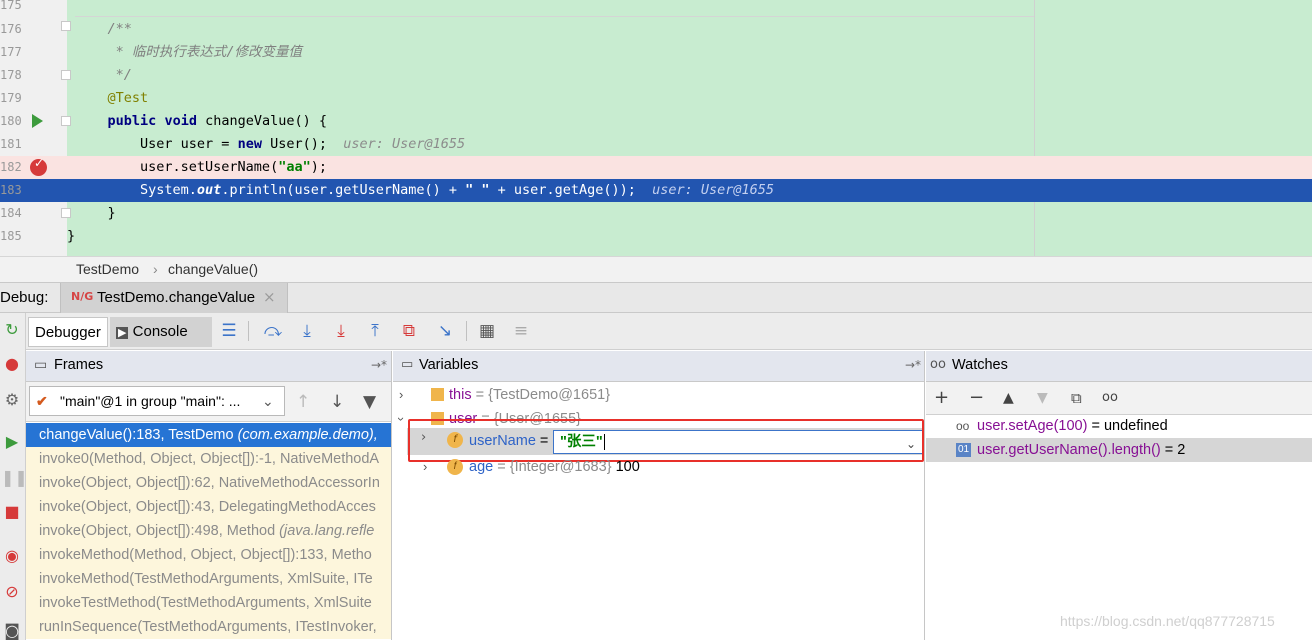  I want to click on mute-breakpoints-icon: ⊘, so click(12, 592).